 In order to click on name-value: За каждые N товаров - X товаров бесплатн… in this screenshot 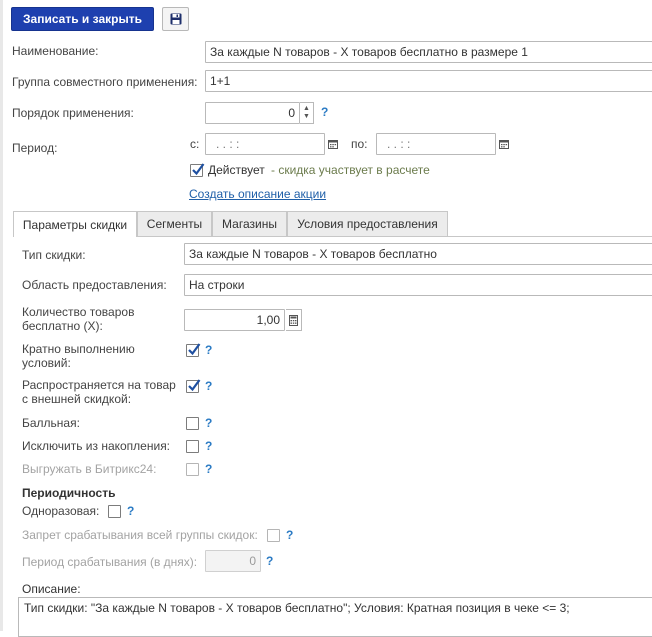, I will do `click(369, 52)`.